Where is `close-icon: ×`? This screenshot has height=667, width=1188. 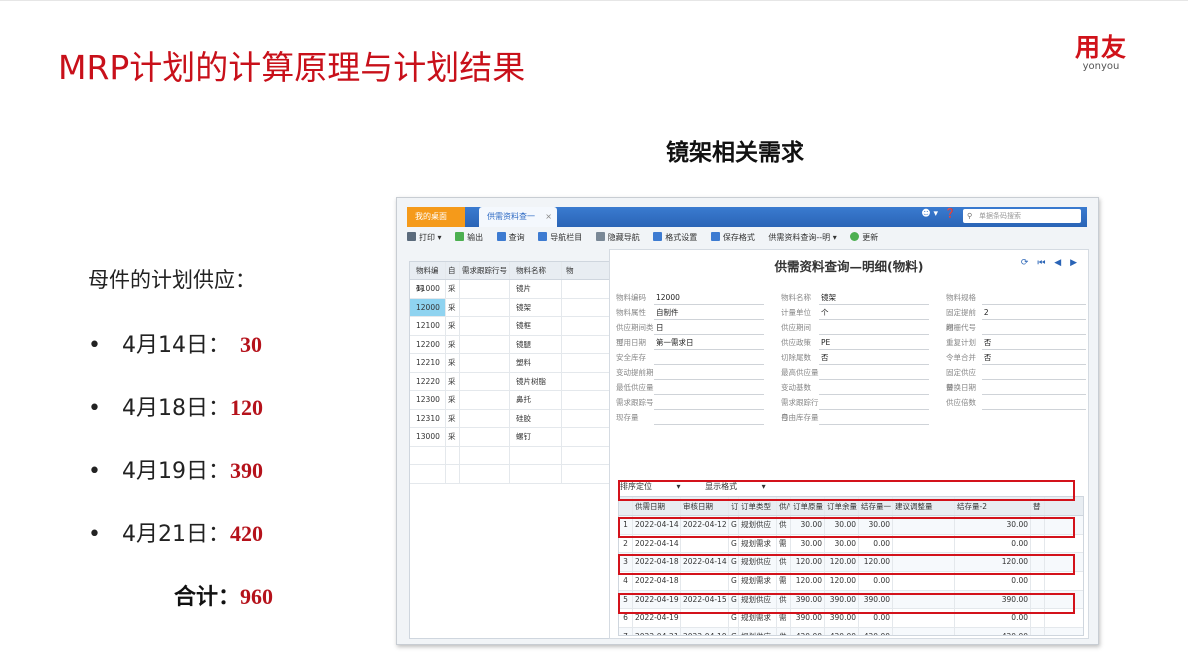 close-icon: × is located at coordinates (548, 217).